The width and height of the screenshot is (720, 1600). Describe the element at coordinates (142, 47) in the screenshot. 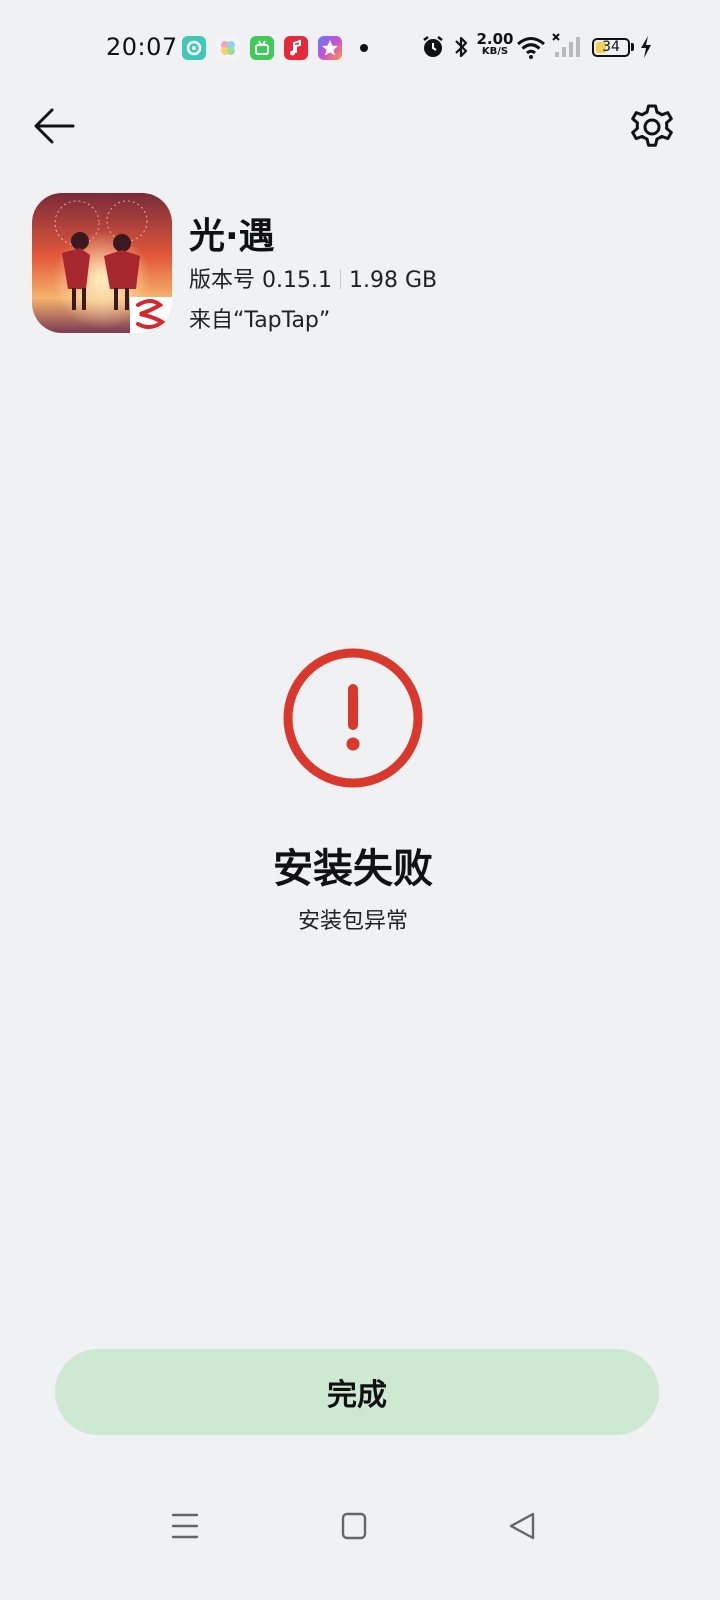

I see `status-time: 20:07` at that location.